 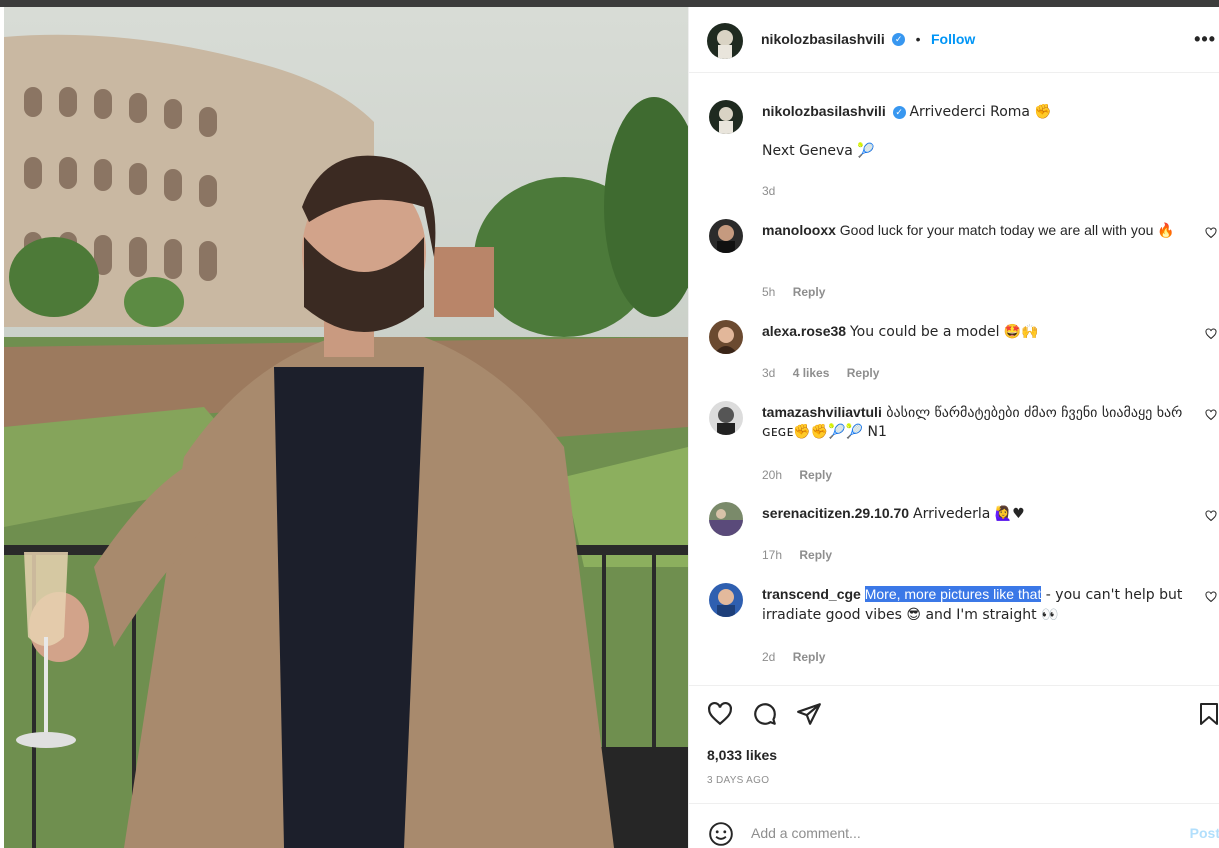 I want to click on posted-time: 3 DAYS AGO, so click(x=738, y=780).